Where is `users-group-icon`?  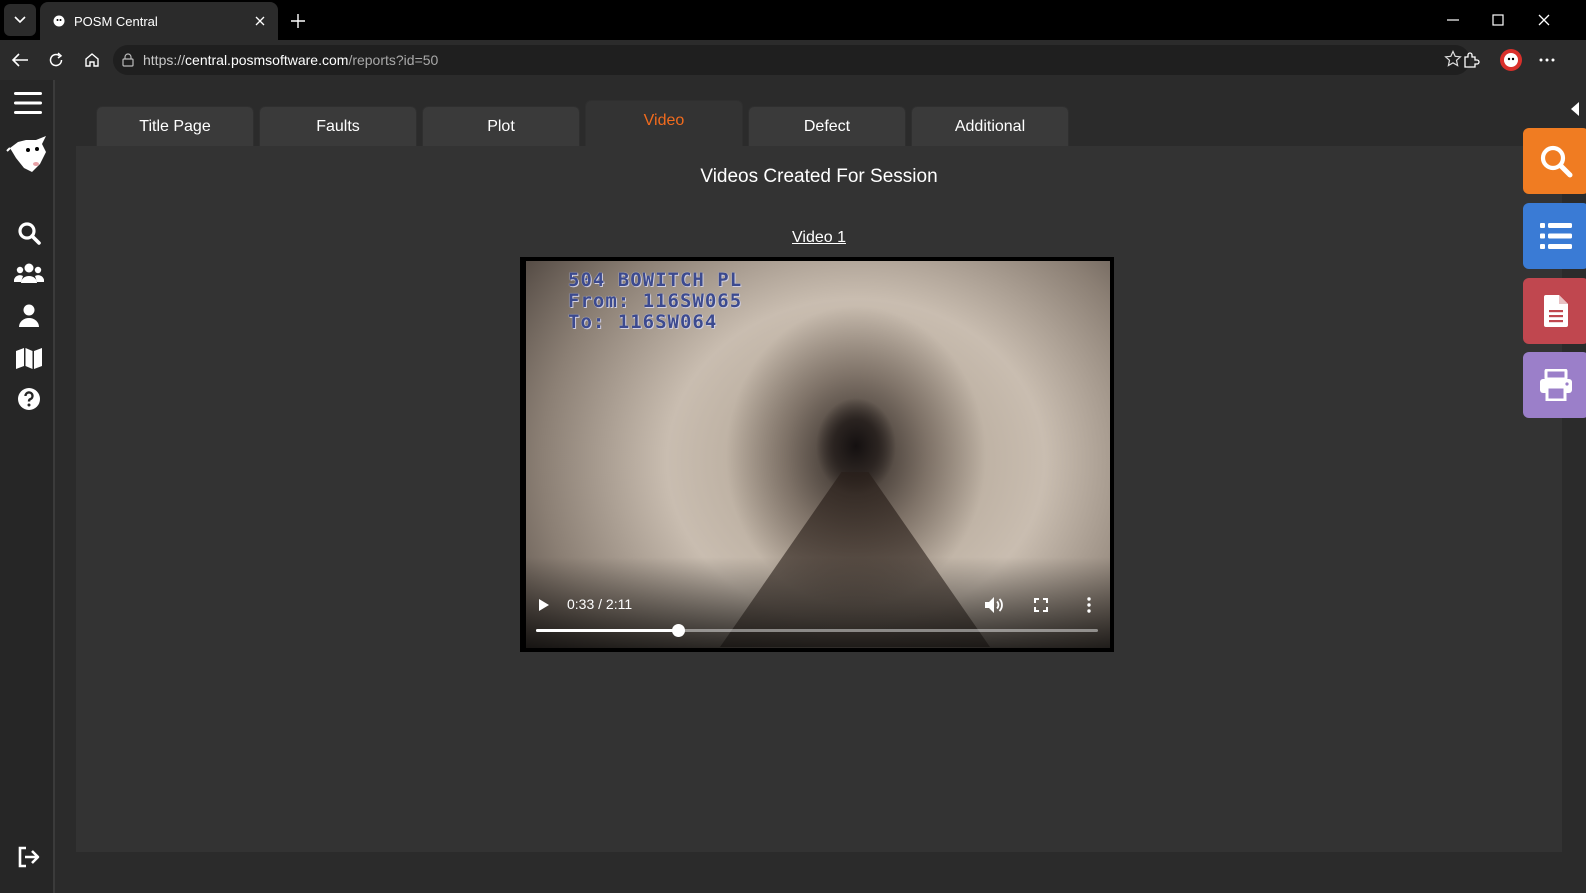
users-group-icon is located at coordinates (29, 273).